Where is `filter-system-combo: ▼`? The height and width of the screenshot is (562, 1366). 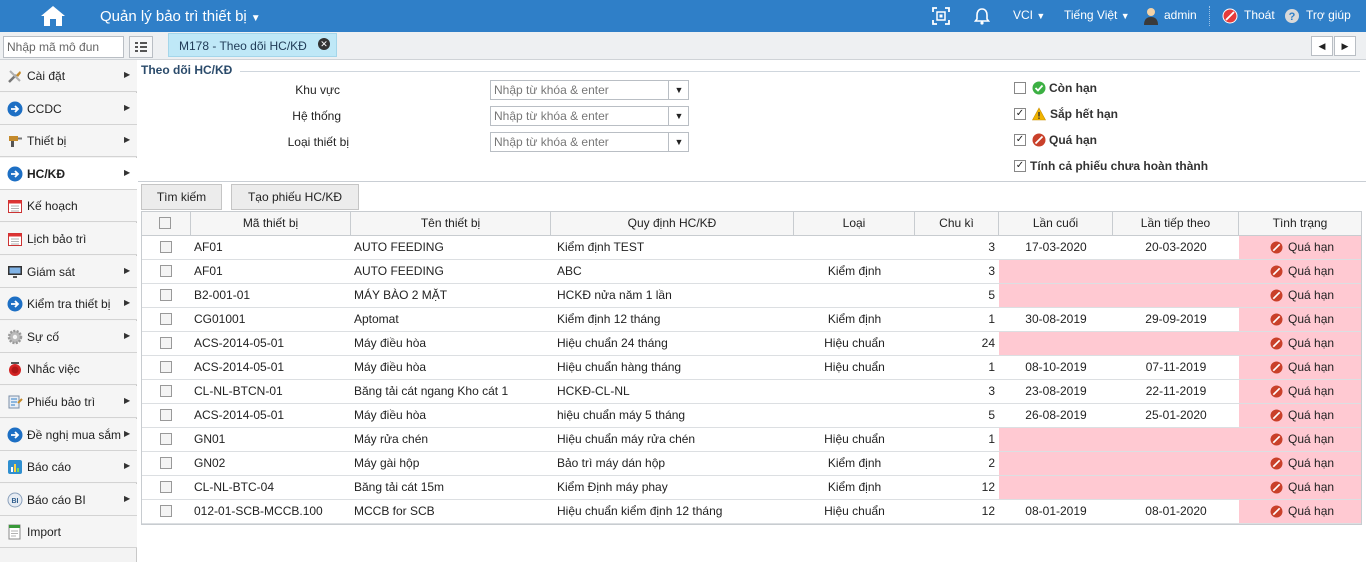 filter-system-combo: ▼ is located at coordinates (589, 116).